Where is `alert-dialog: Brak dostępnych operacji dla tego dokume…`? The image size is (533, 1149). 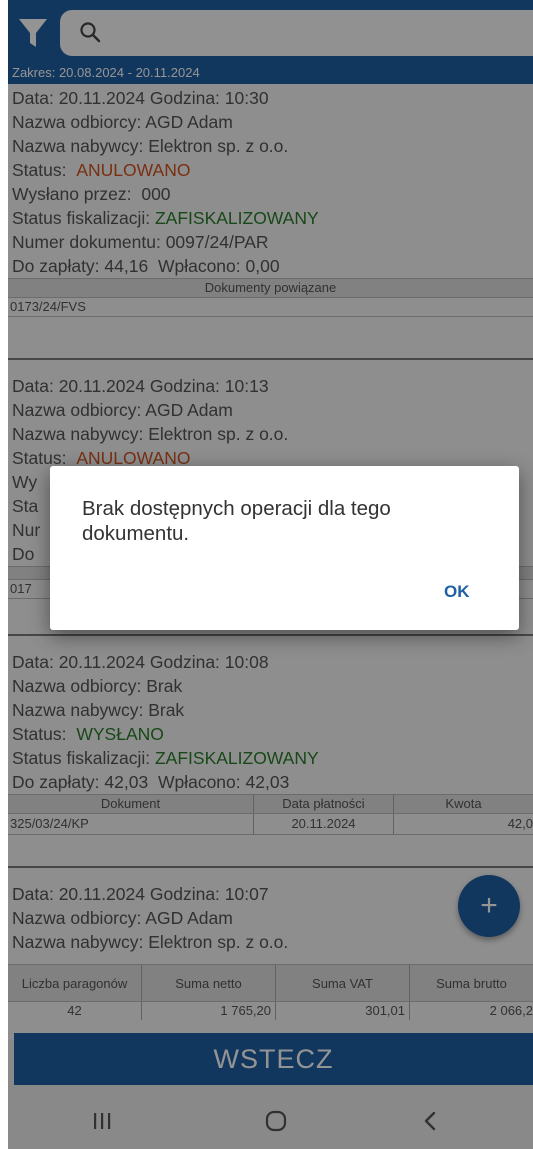
alert-dialog: Brak dostępnych operacji dla tego dokume… is located at coordinates (284, 548).